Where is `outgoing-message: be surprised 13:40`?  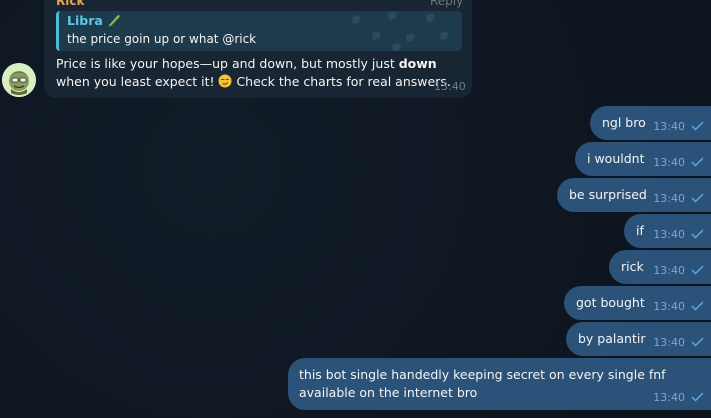 outgoing-message: be surprised 13:40 is located at coordinates (634, 195).